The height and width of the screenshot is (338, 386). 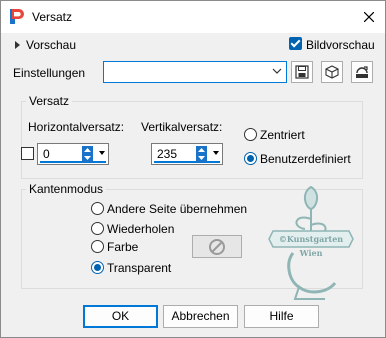 I want to click on radio-color: Farbe, so click(x=126, y=247).